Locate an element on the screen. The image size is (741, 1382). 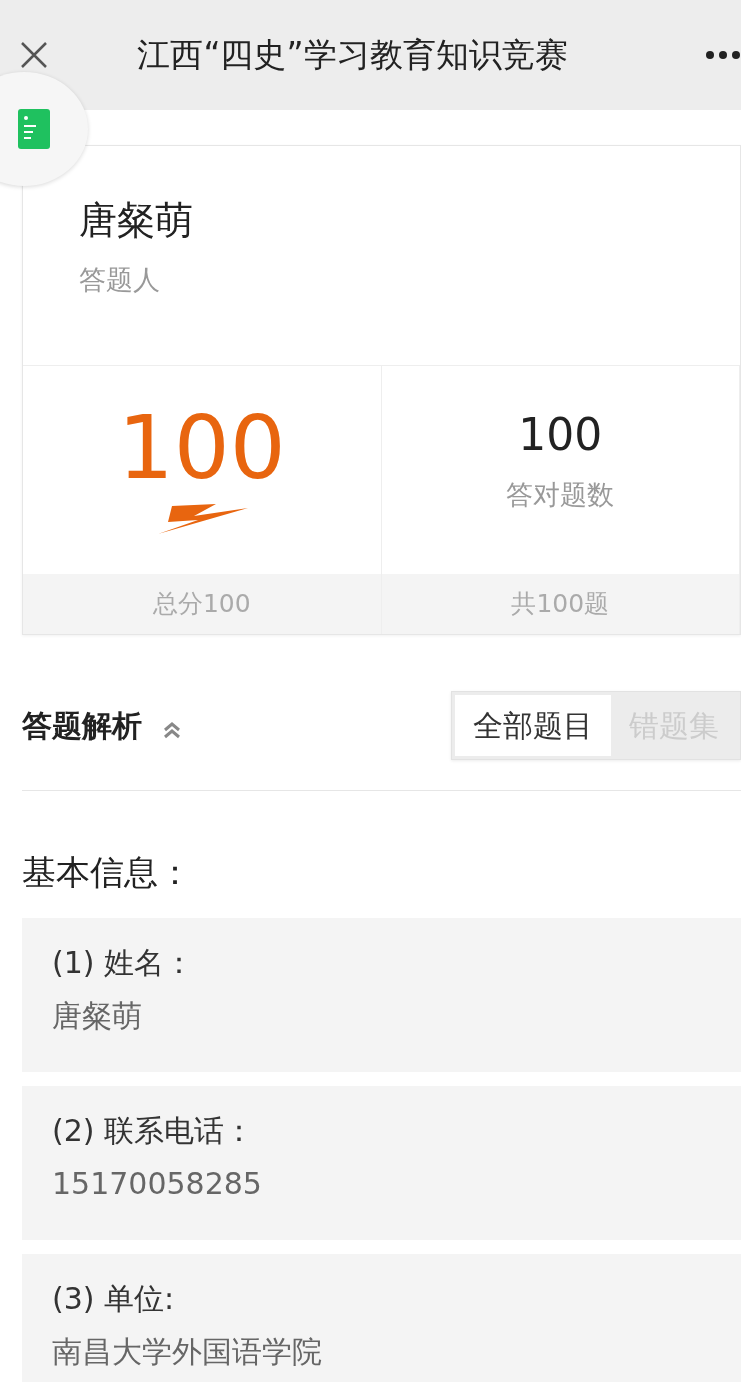
filter-tab: 全部题目 is located at coordinates (533, 725).